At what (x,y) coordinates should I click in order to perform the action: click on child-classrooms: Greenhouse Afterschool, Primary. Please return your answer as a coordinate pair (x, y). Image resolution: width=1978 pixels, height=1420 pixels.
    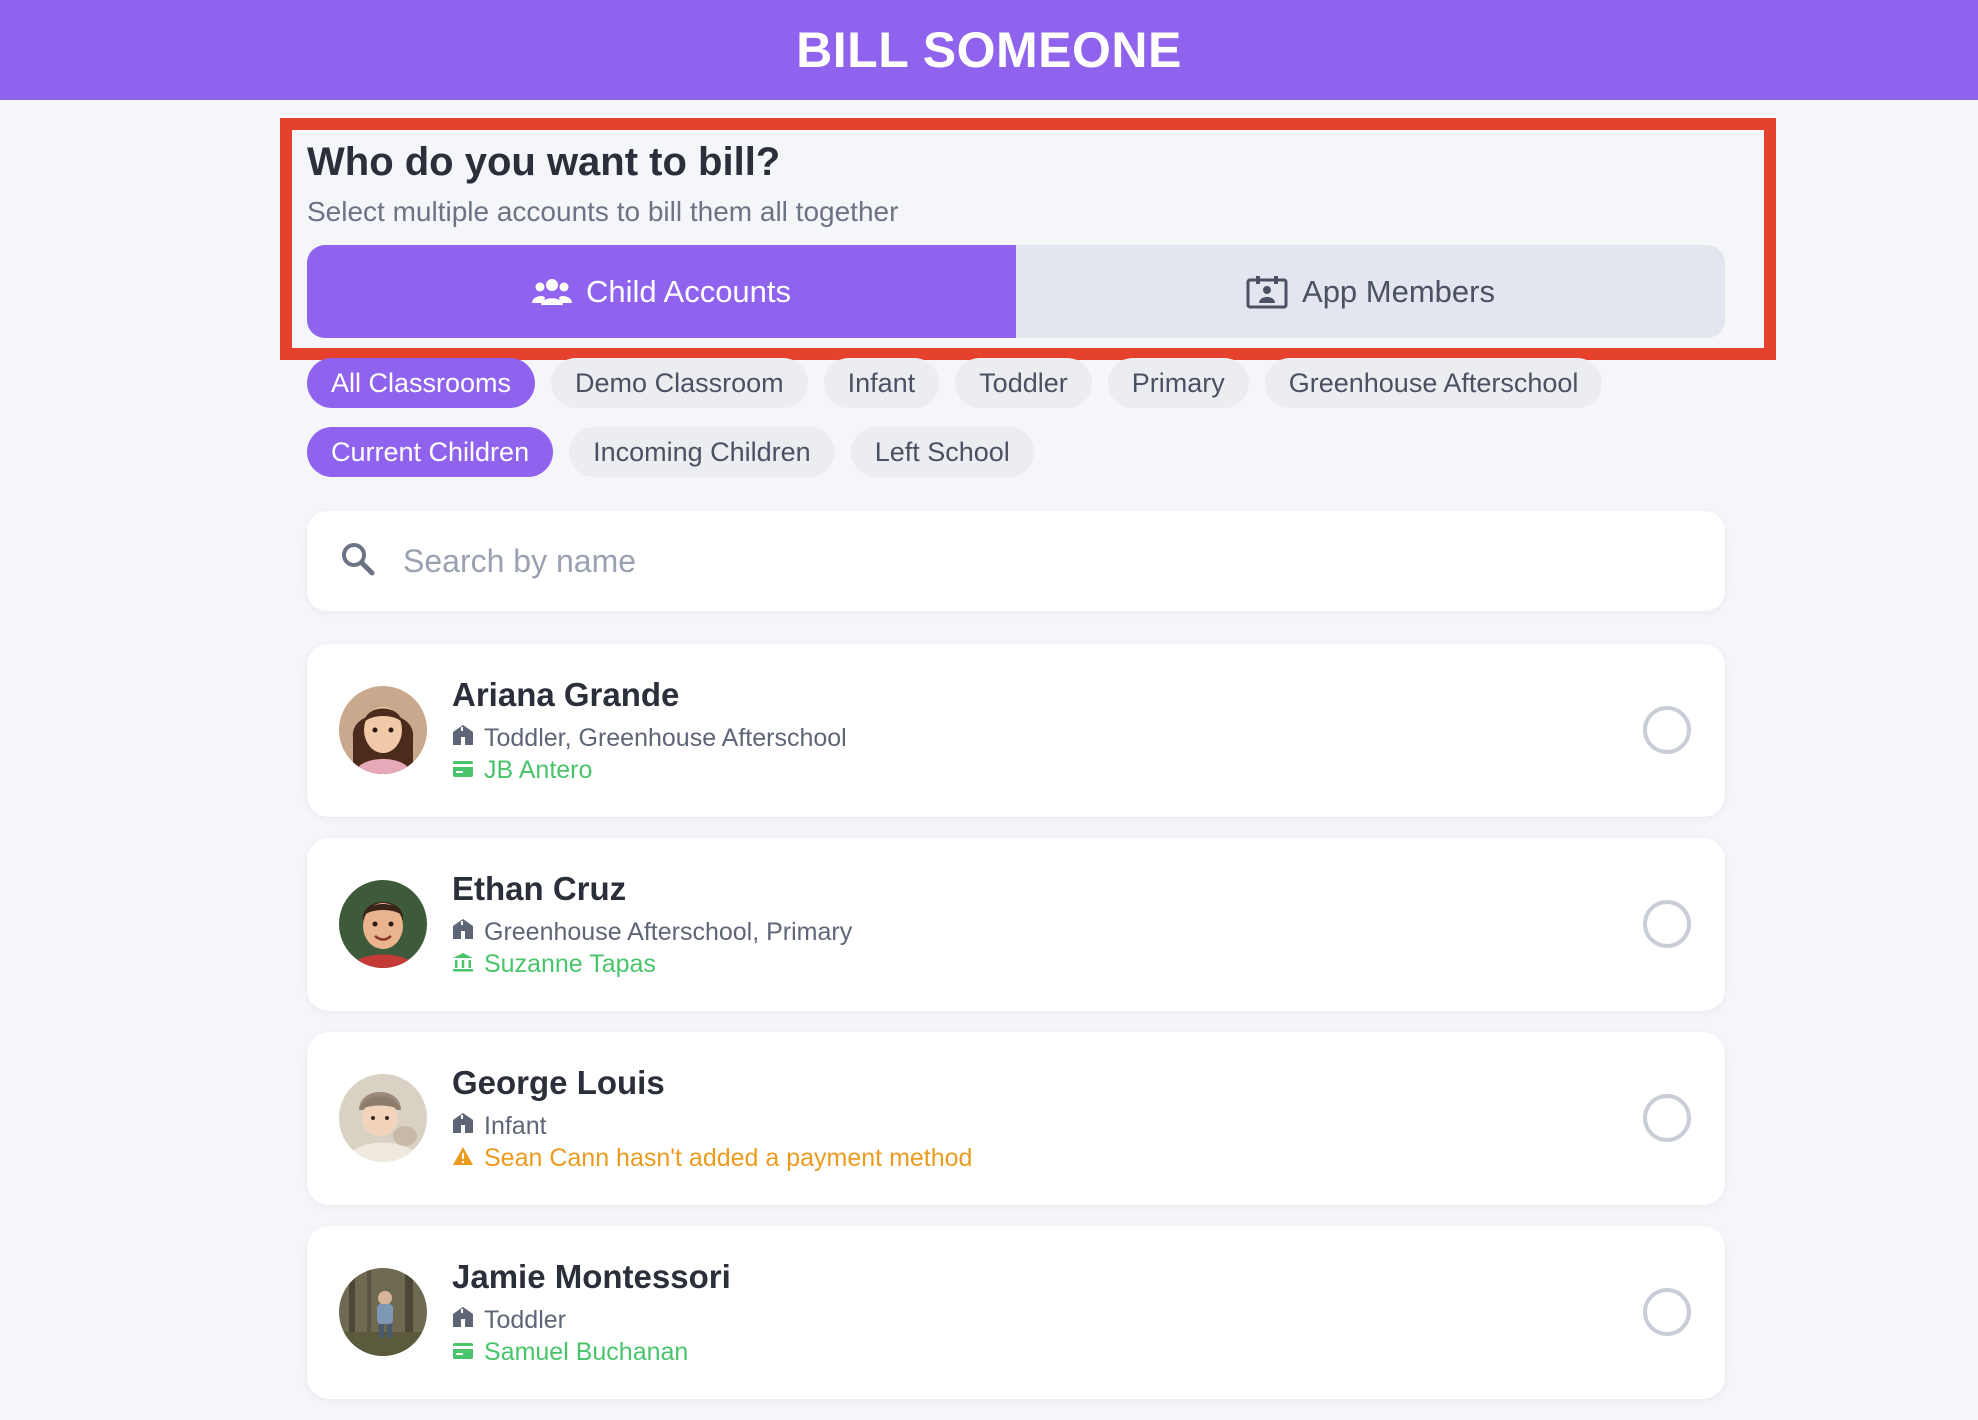
    Looking at the image, I should click on (652, 932).